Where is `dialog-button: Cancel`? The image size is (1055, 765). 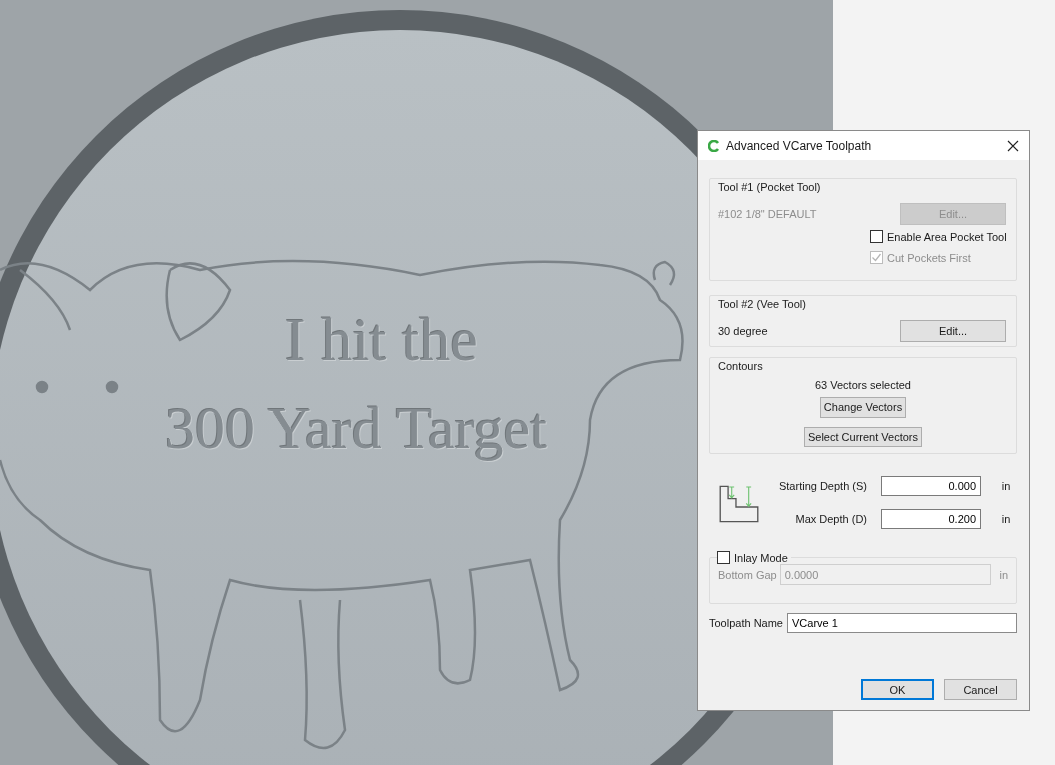
dialog-button: Cancel is located at coordinates (980, 689).